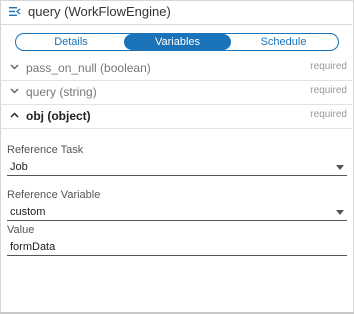  What do you see at coordinates (54, 195) in the screenshot?
I see `reference-variable-label: Reference Variable` at bounding box center [54, 195].